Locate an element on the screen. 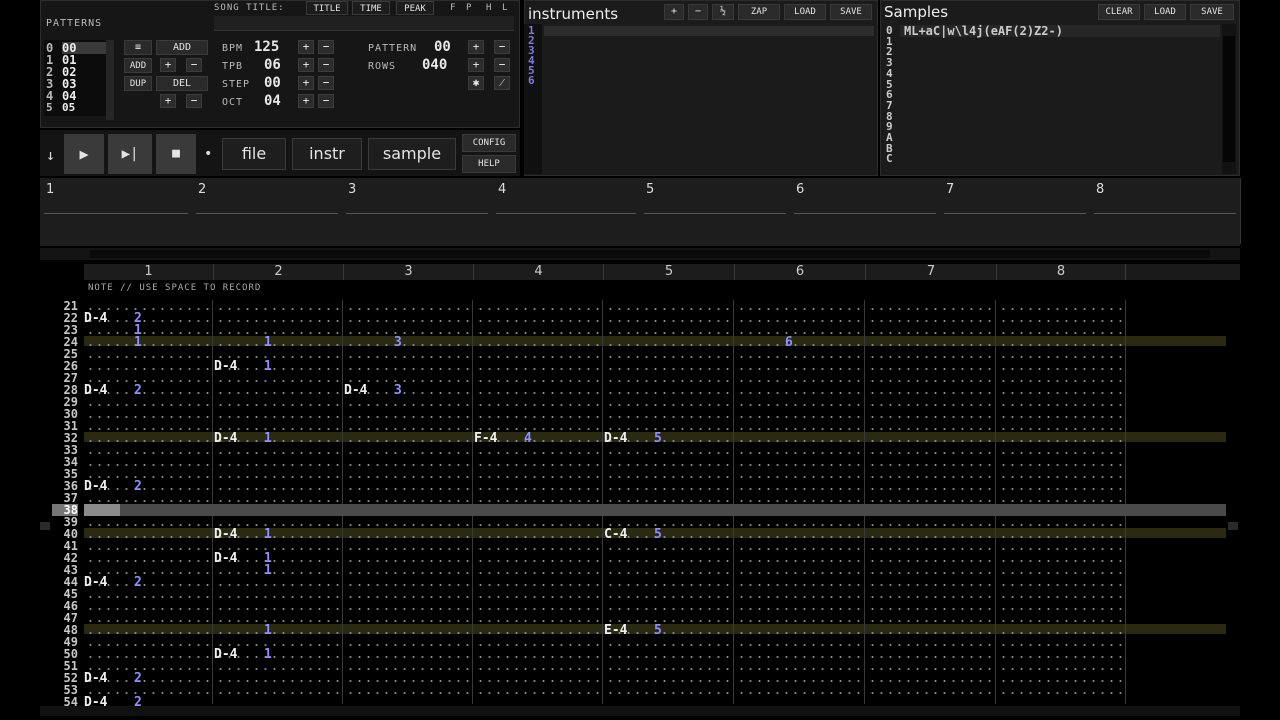  track-lane-6: 6 is located at coordinates (865, 211).